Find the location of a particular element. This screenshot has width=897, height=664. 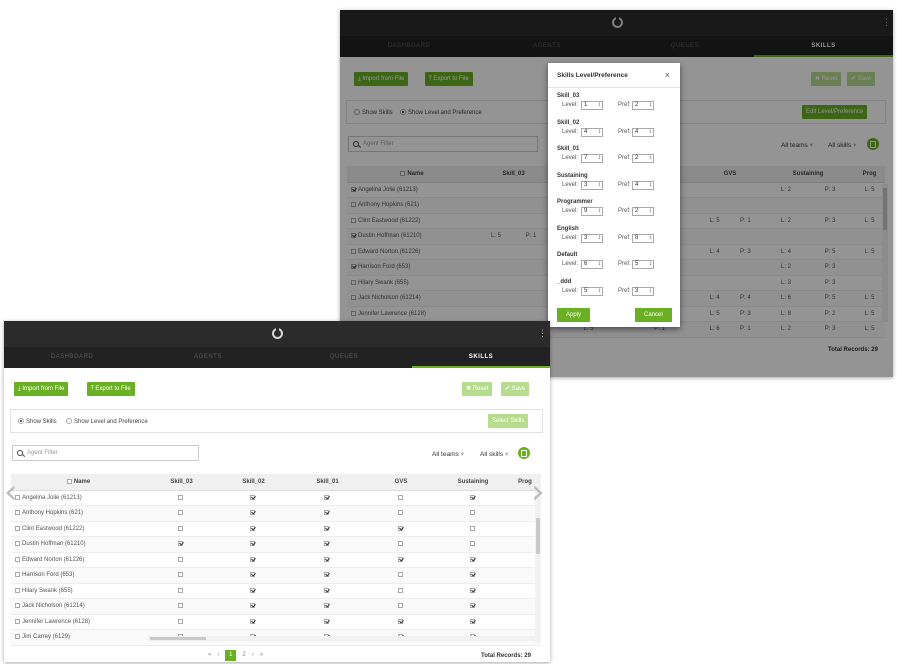

teams-dropdown: All teams ▾ is located at coordinates (448, 454).